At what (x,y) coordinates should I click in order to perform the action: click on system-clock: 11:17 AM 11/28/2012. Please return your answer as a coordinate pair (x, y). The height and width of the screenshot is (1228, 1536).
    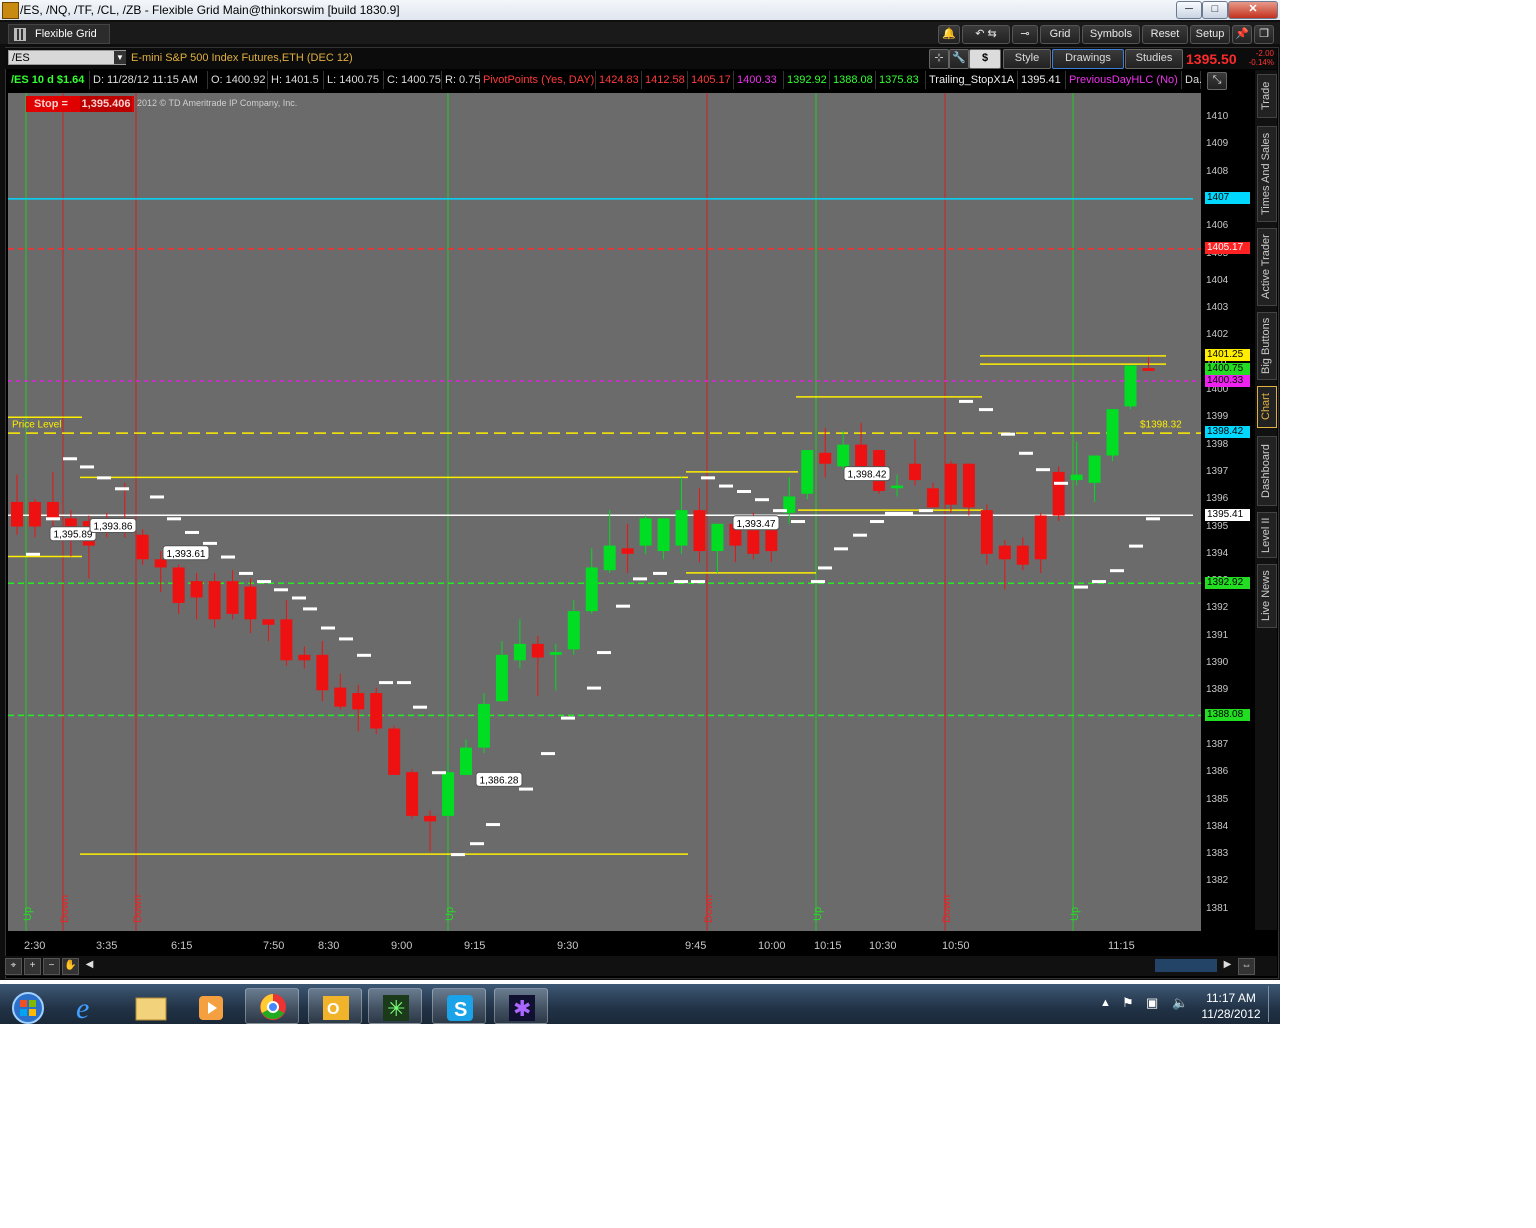
    Looking at the image, I should click on (1231, 1006).